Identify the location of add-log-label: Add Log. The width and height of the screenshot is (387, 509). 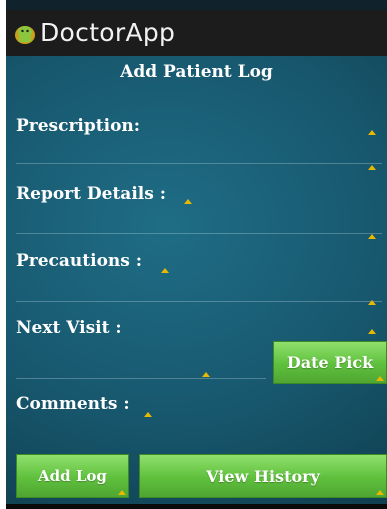
(72, 476).